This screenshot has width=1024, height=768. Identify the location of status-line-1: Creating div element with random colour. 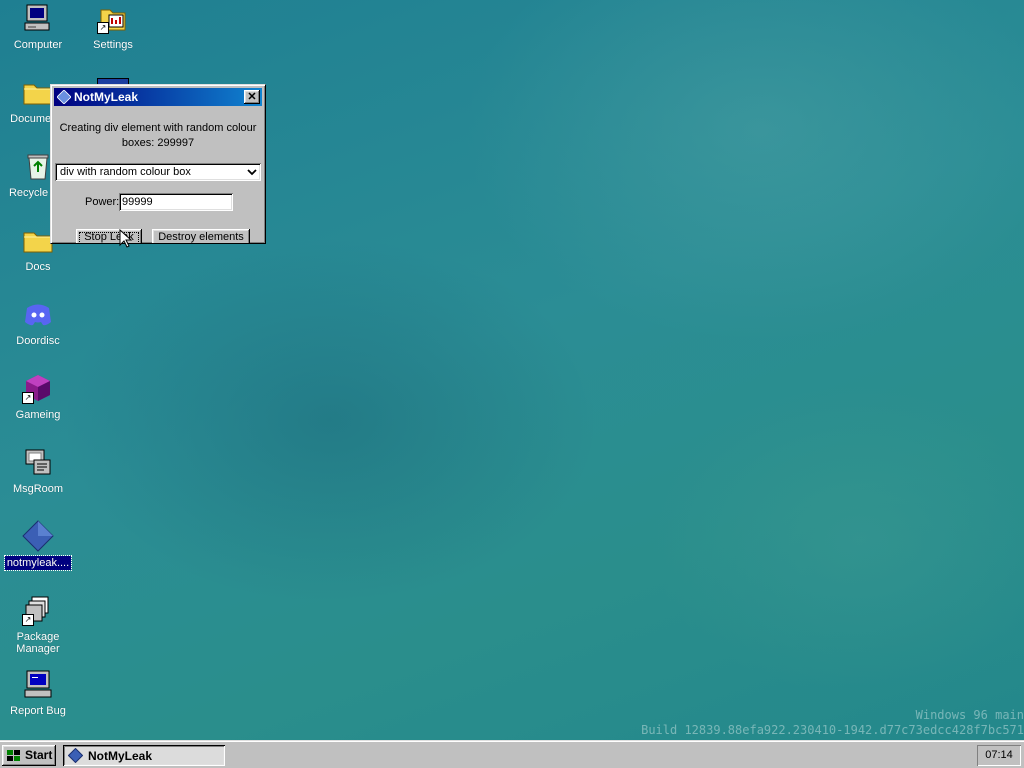
(158, 128).